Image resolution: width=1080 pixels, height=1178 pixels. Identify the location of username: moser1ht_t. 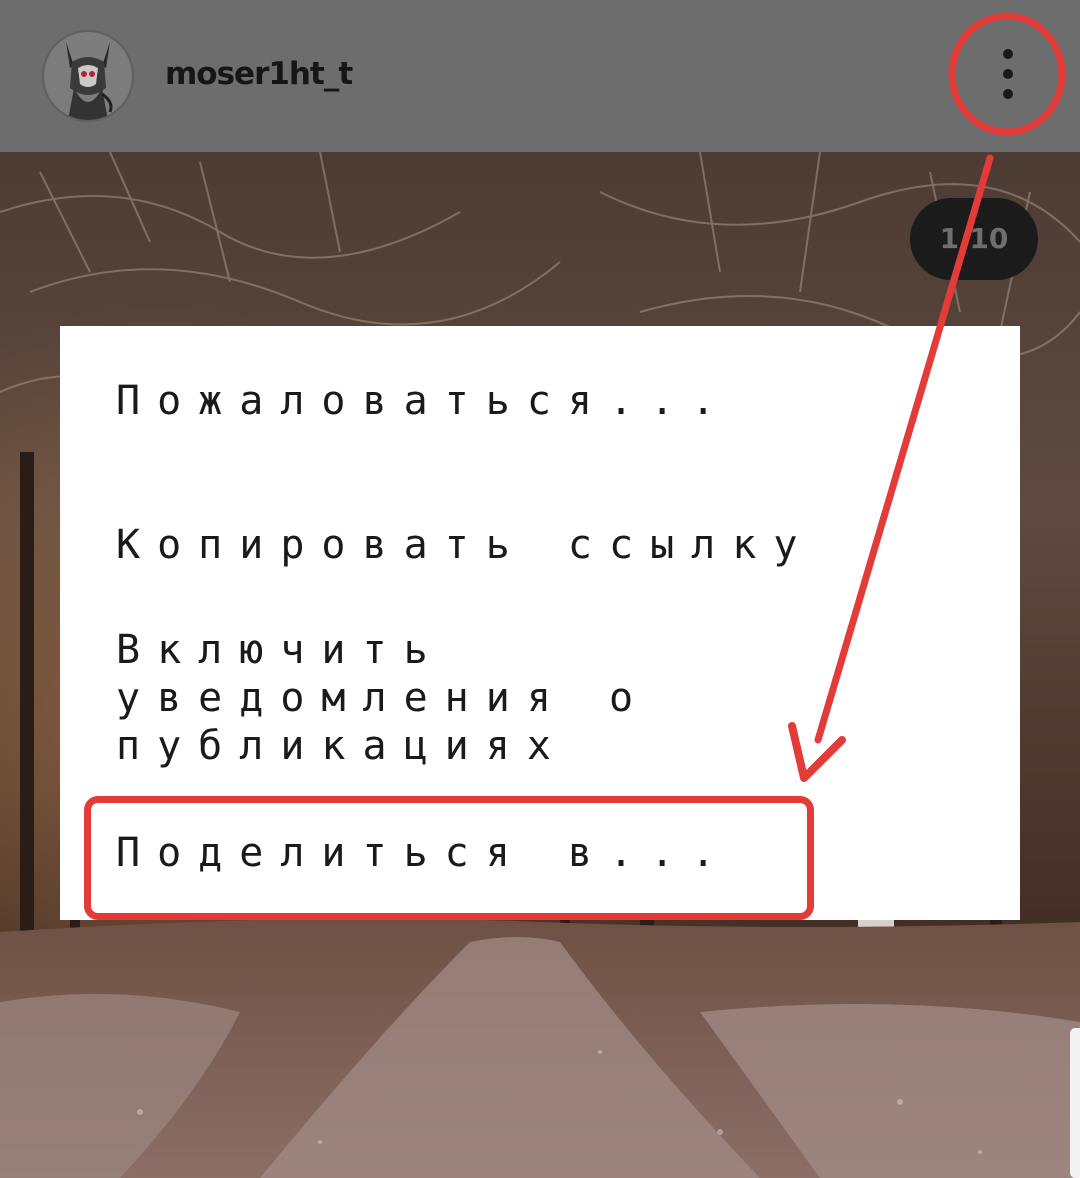
(259, 74).